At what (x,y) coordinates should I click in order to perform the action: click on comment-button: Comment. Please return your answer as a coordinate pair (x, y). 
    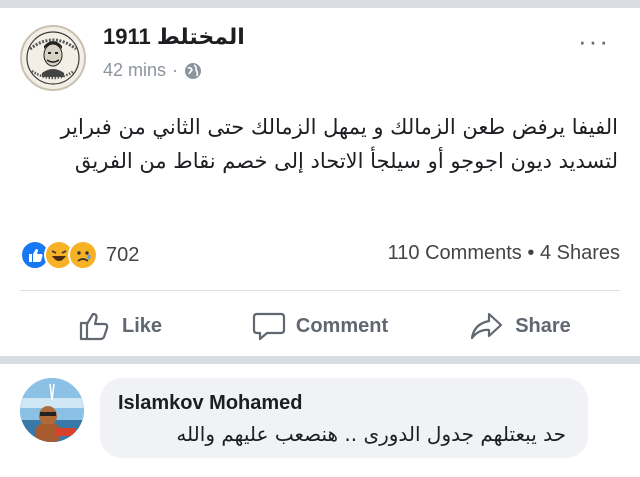
    Looking at the image, I should click on (320, 326).